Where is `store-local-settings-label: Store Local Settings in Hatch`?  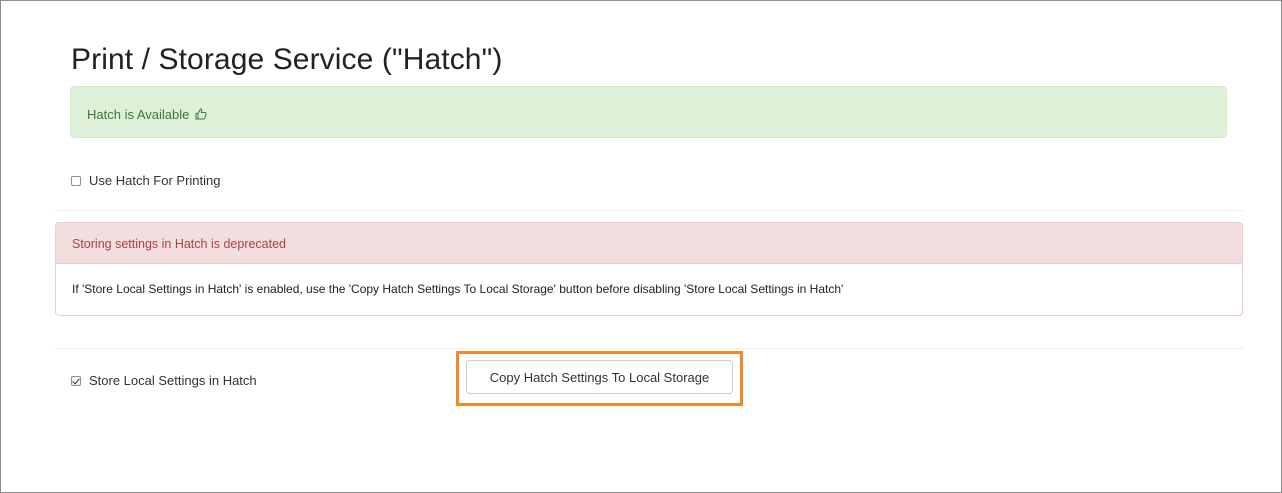 store-local-settings-label: Store Local Settings in Hatch is located at coordinates (173, 380).